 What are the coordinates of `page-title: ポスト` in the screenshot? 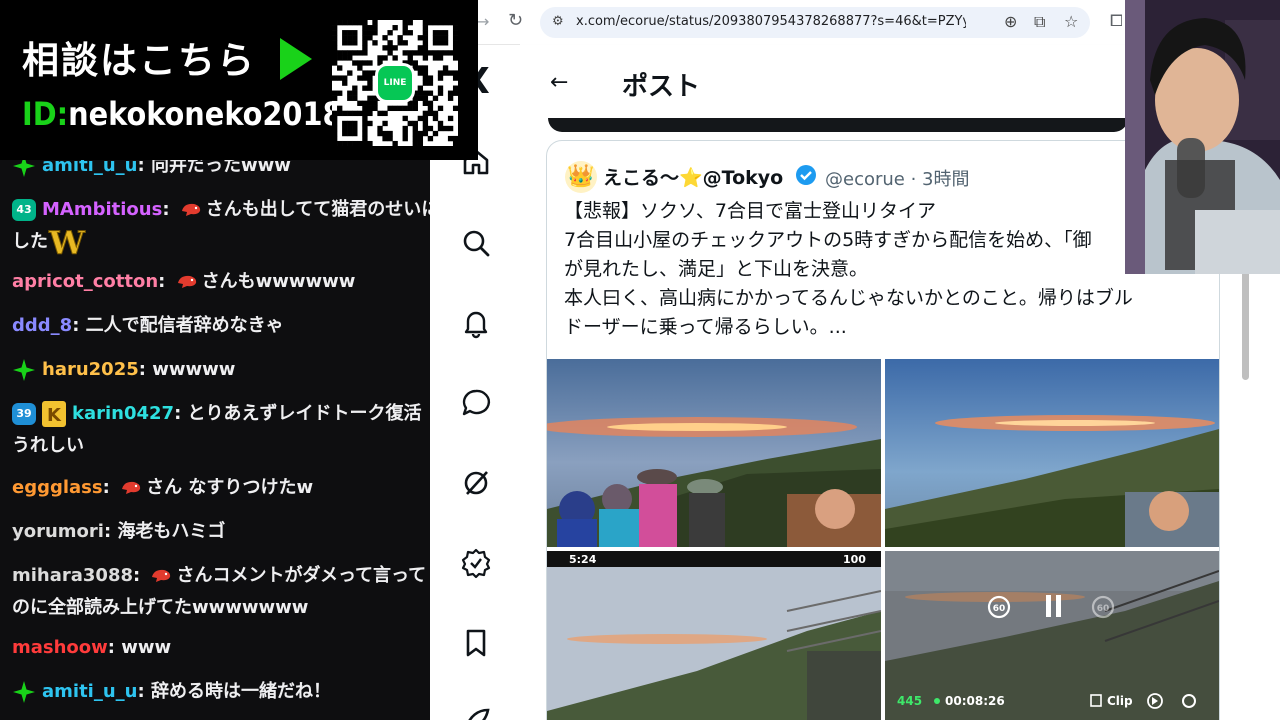 It's located at (661, 87).